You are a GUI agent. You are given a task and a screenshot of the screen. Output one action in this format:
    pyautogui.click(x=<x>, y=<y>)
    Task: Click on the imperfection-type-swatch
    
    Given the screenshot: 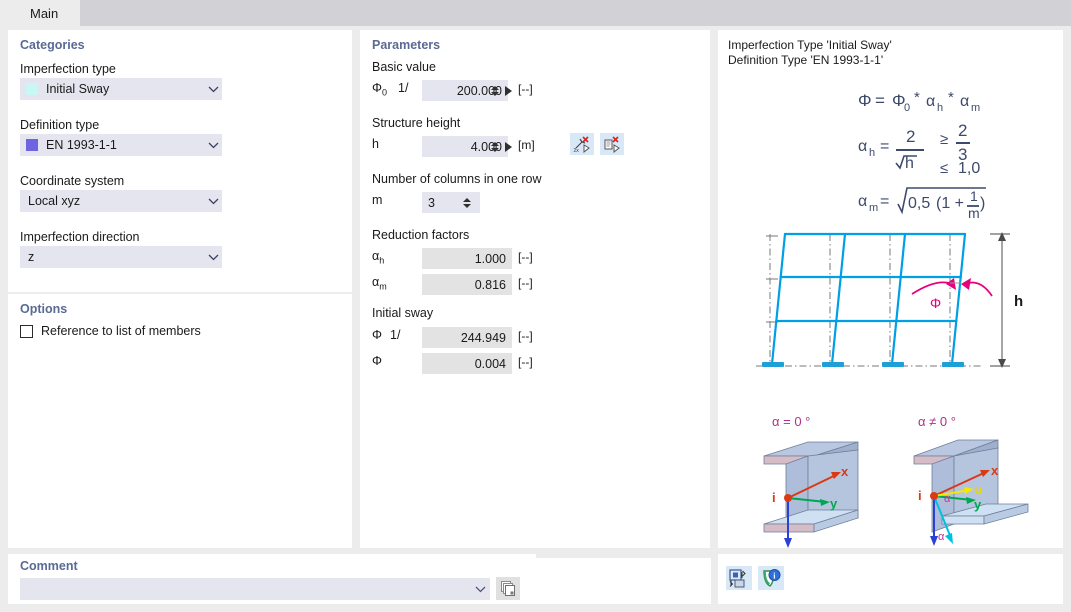 What is the action you would take?
    pyautogui.click(x=32, y=89)
    